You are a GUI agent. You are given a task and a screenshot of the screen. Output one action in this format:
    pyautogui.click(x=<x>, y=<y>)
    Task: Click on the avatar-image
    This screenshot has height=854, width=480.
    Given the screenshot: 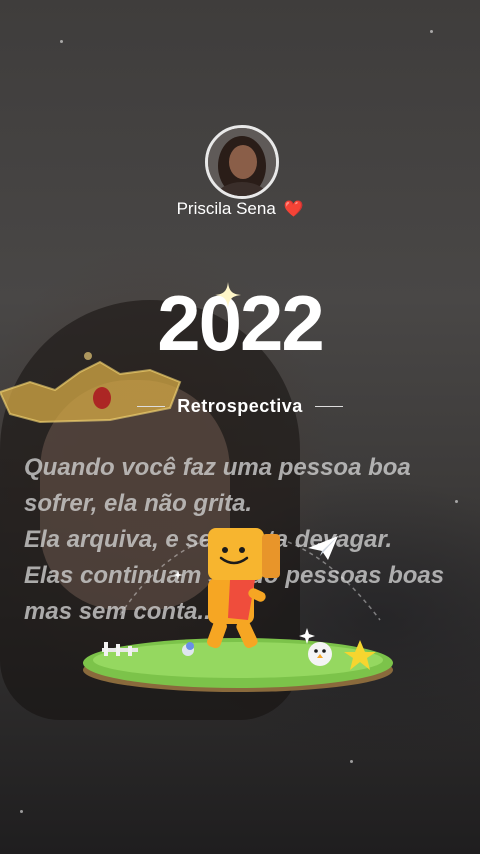 What is the action you would take?
    pyautogui.click(x=242, y=162)
    